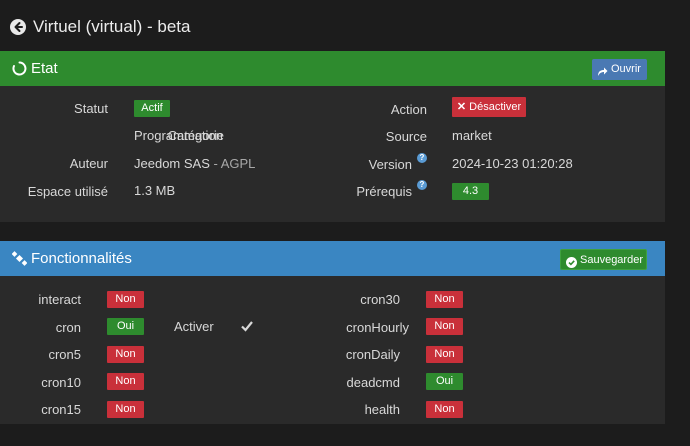 The image size is (690, 446). I want to click on title-bar: Virtuel (virtual) - beta, so click(345, 25).